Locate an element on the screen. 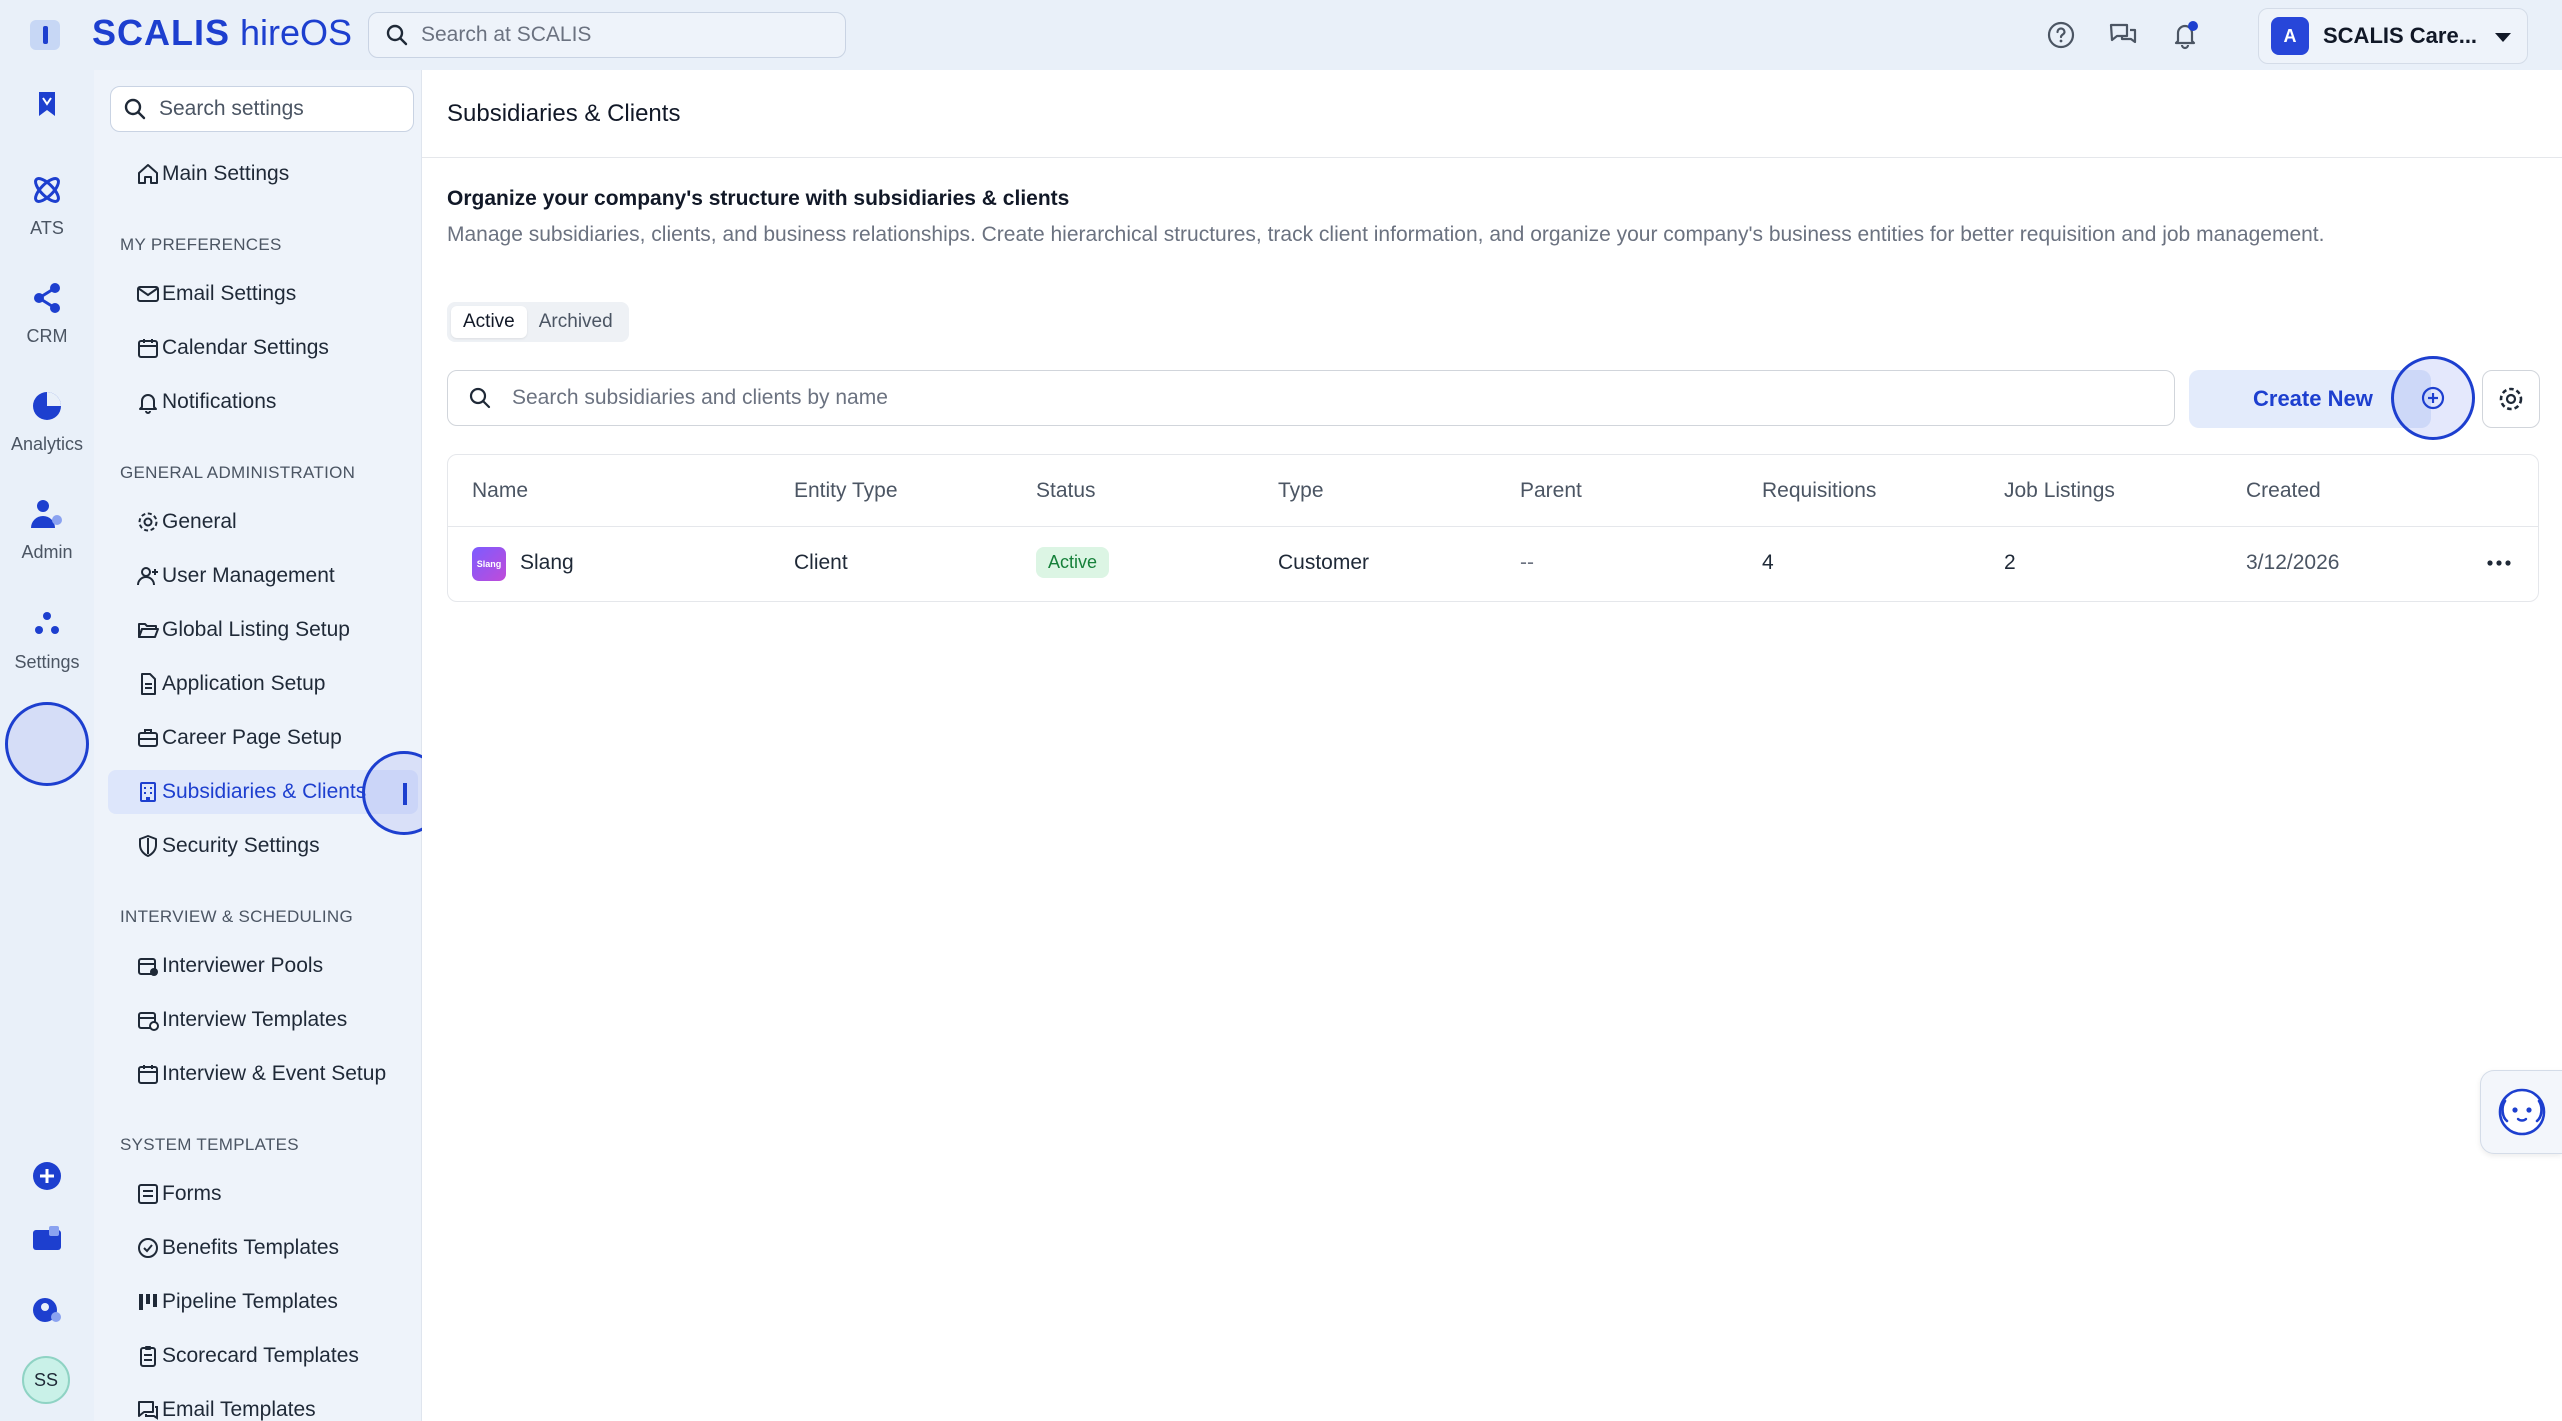 The height and width of the screenshot is (1421, 2562). section-heading-admin: GENERAL ADMINISTRATION is located at coordinates (238, 472).